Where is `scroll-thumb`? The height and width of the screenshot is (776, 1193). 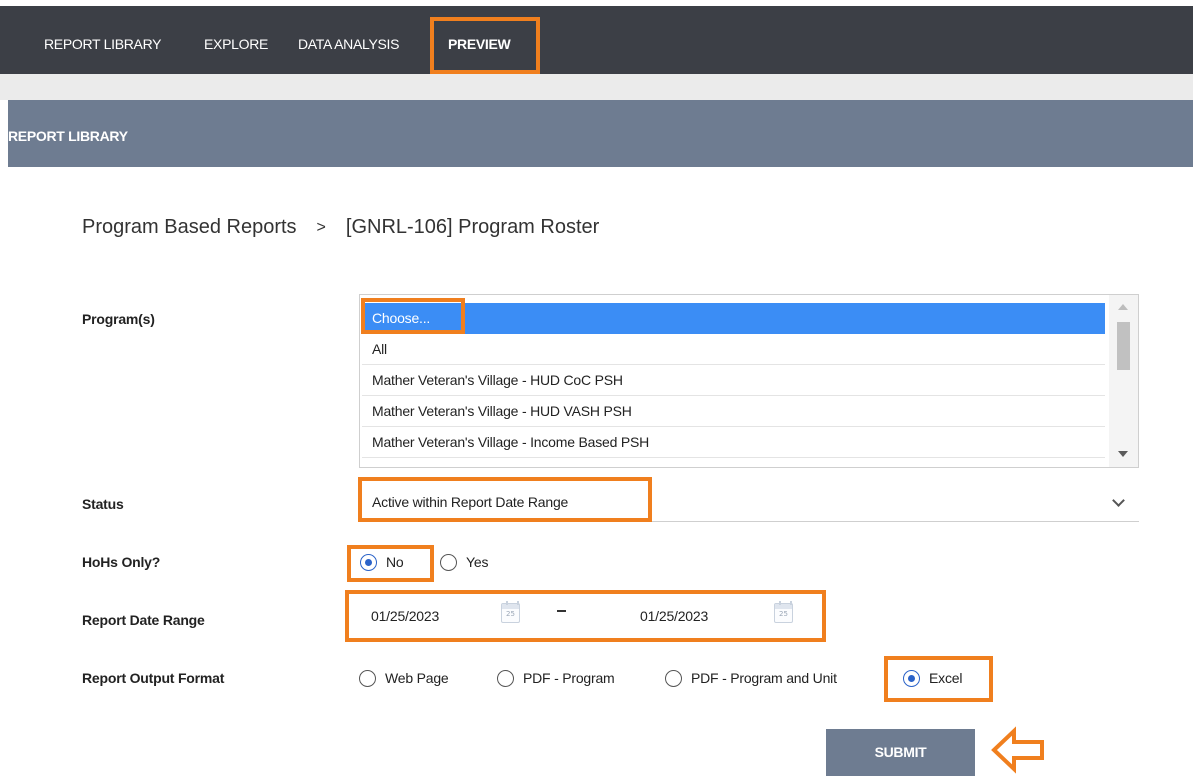
scroll-thumb is located at coordinates (1123, 346).